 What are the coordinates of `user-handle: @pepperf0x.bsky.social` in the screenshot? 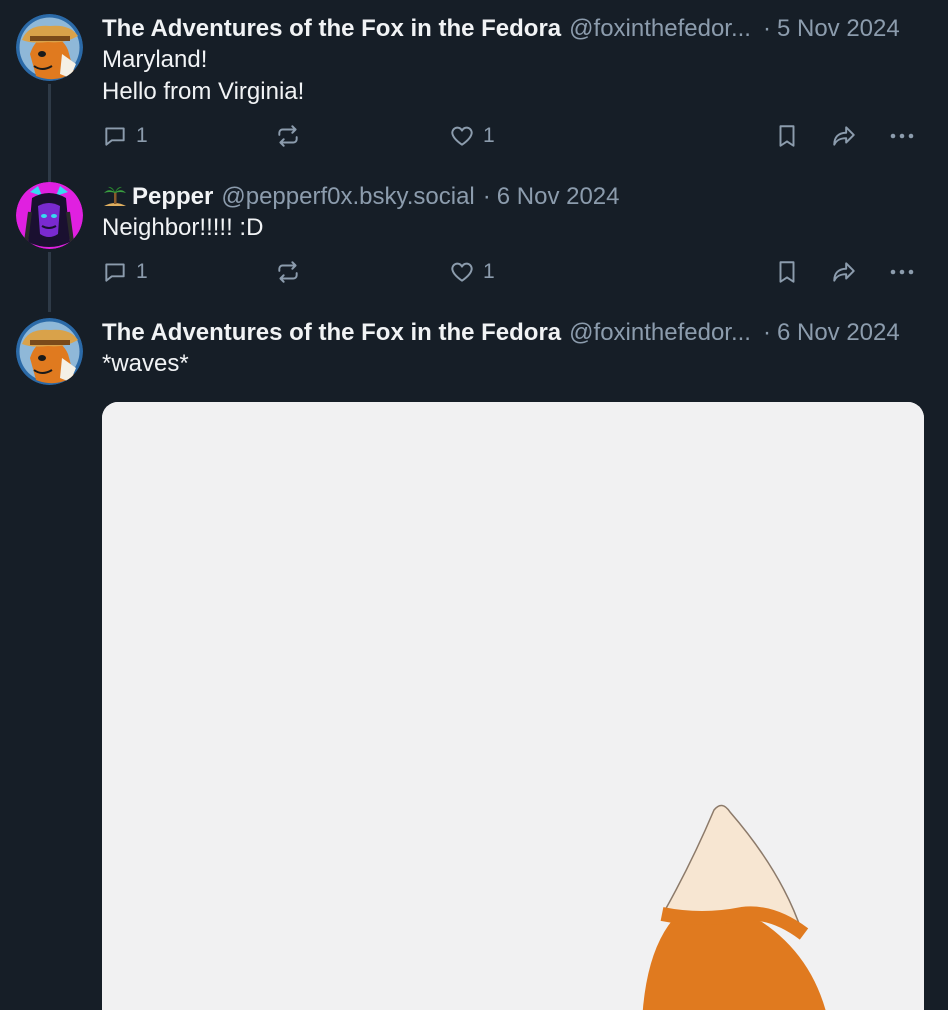 It's located at (347, 197).